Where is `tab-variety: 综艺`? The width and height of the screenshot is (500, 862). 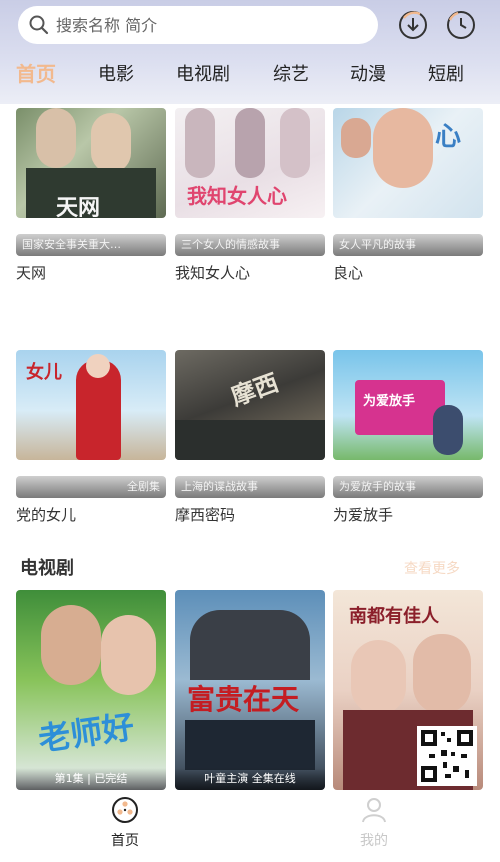
tab-variety: 综艺 is located at coordinates (291, 73).